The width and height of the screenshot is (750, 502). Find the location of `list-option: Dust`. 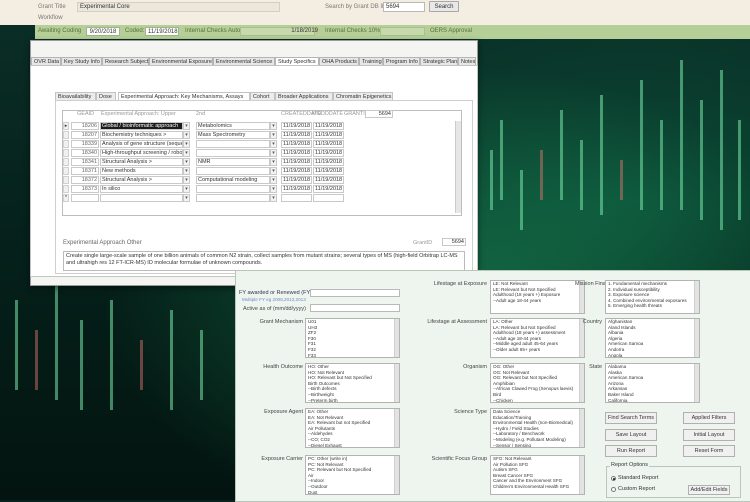

list-option: Dust is located at coordinates (352, 492).